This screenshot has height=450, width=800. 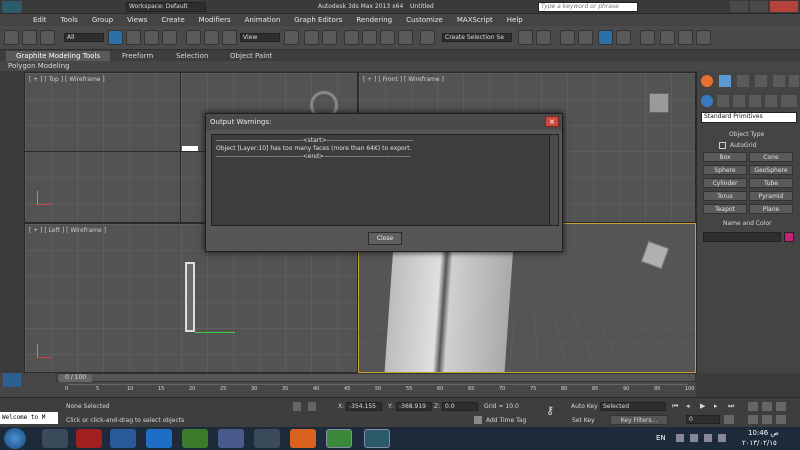 What do you see at coordinates (192, 56) in the screenshot?
I see `tab-selection: Selection` at bounding box center [192, 56].